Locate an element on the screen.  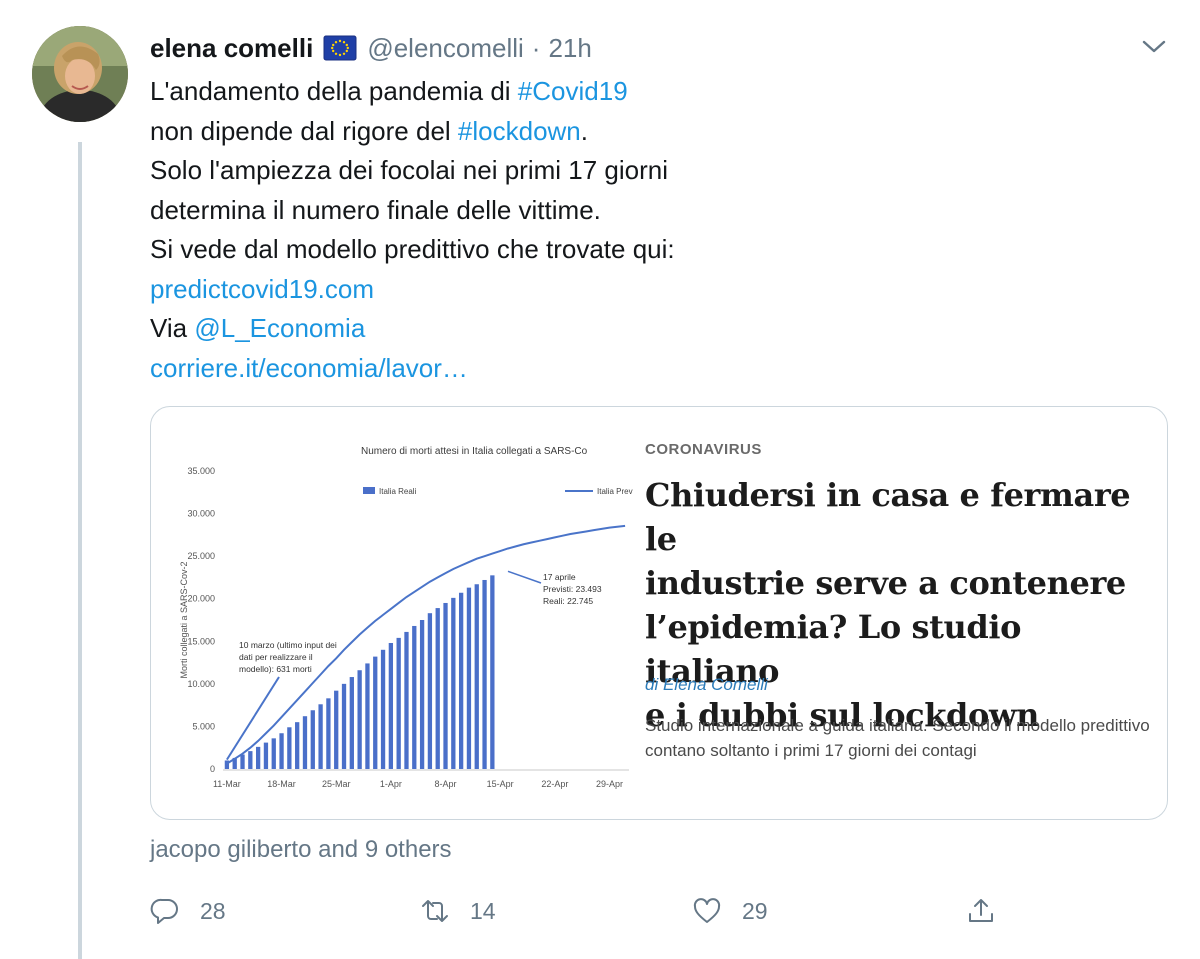
legend-label-reali: Italia Reali is located at coordinates (398, 491).